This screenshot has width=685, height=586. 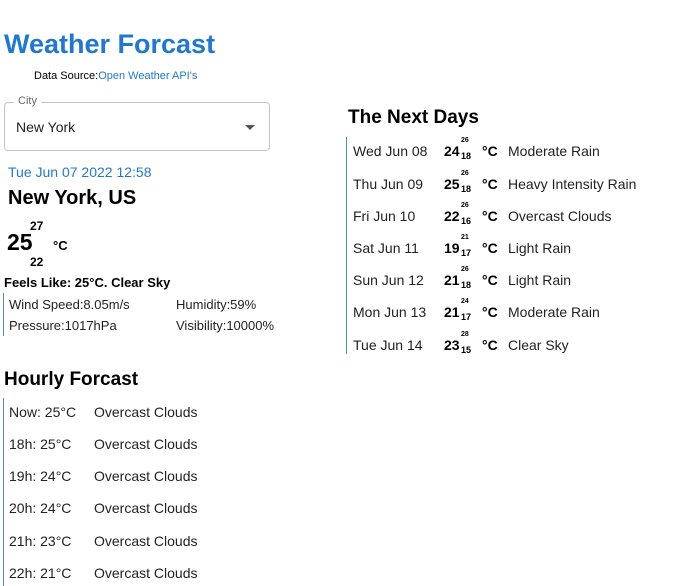 I want to click on hour-time-temp: 19h: 24°C, so click(x=40, y=476).